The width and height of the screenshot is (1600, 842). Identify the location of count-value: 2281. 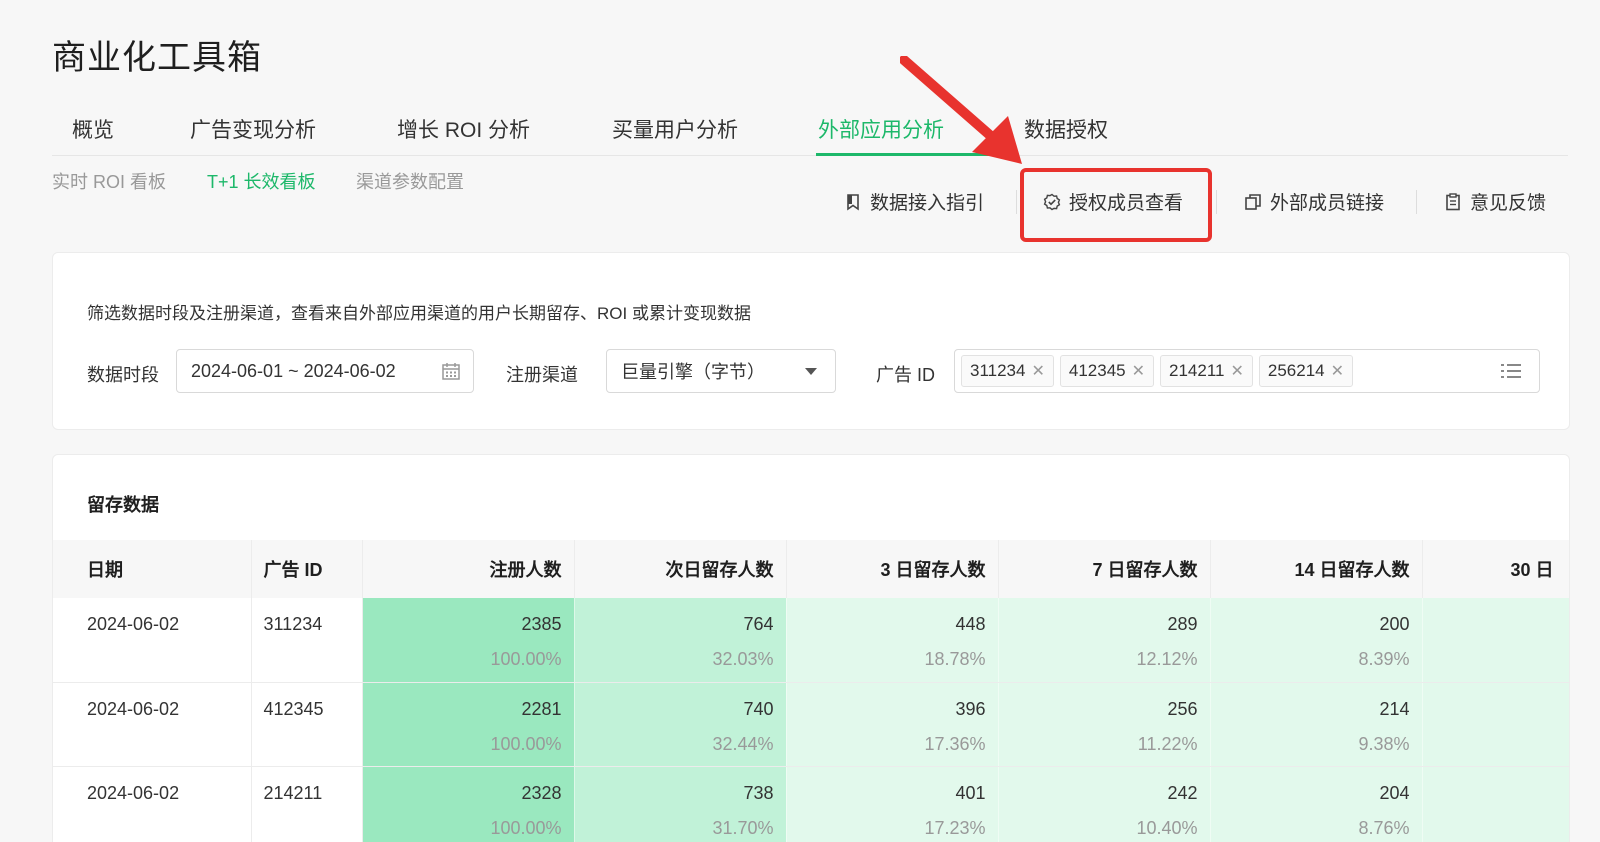
(541, 708).